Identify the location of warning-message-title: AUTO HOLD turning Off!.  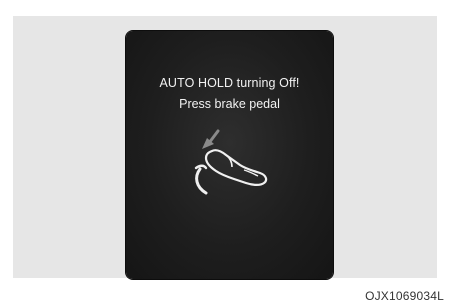
(229, 83).